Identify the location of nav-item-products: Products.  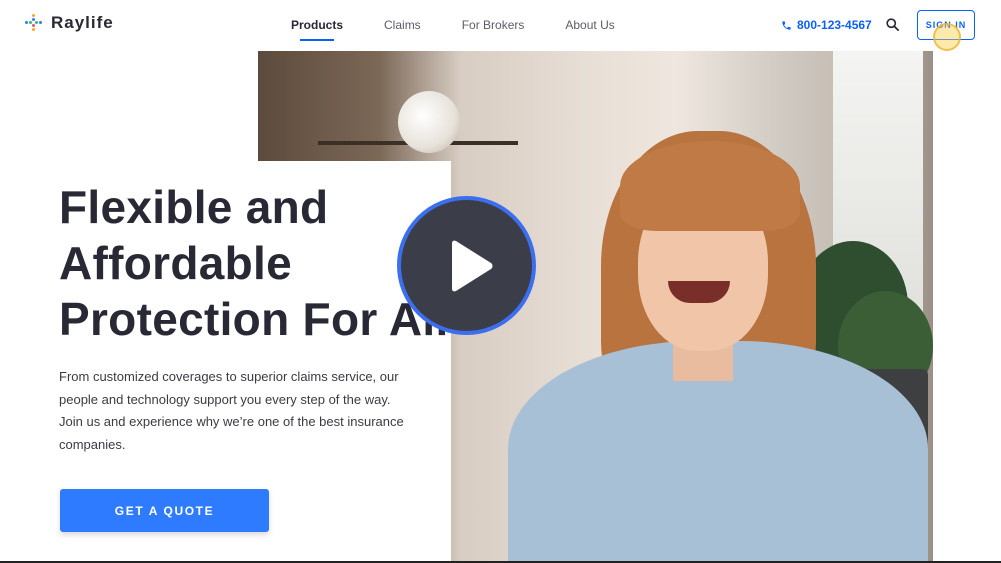
(317, 29).